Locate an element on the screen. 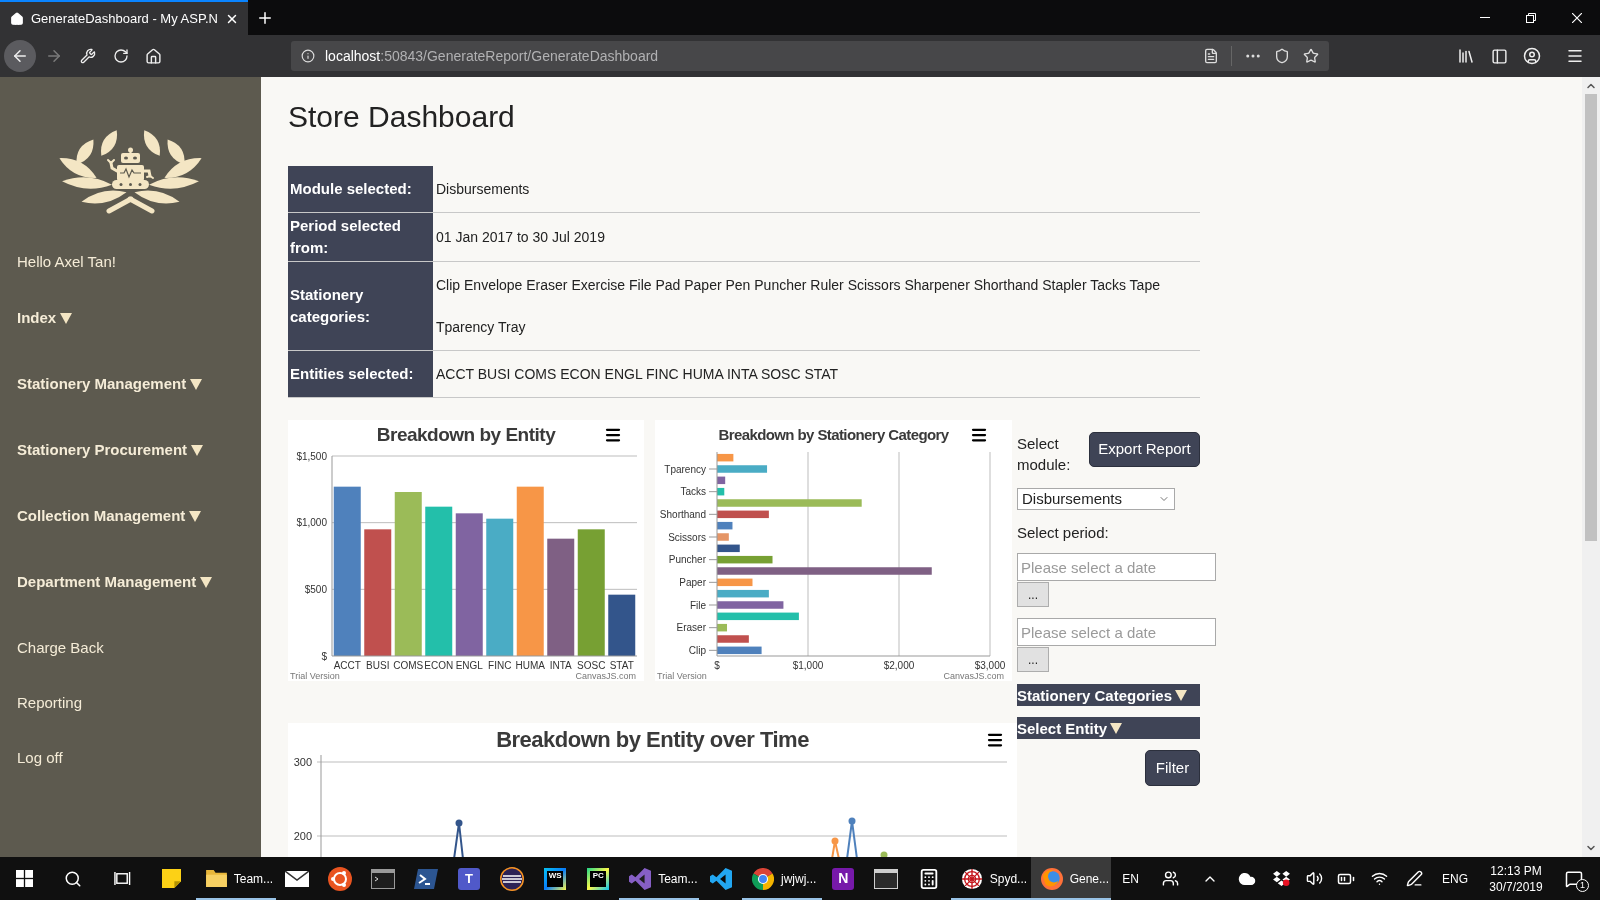 The image size is (1600, 900). axis-label: Puncher is located at coordinates (687, 560).